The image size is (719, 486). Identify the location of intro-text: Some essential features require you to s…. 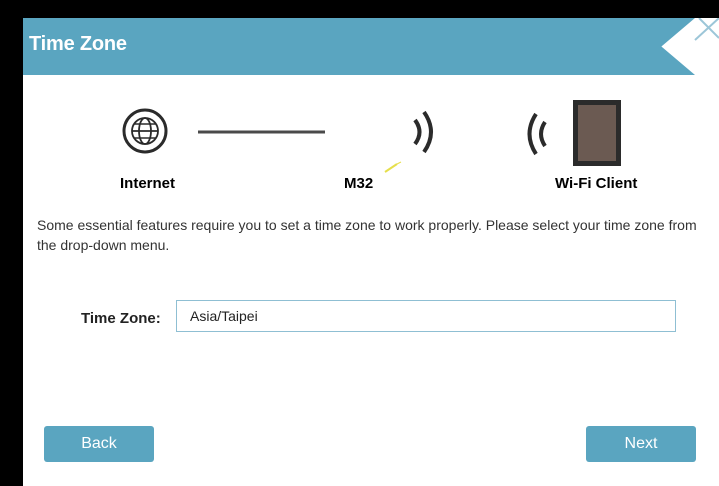
(367, 235).